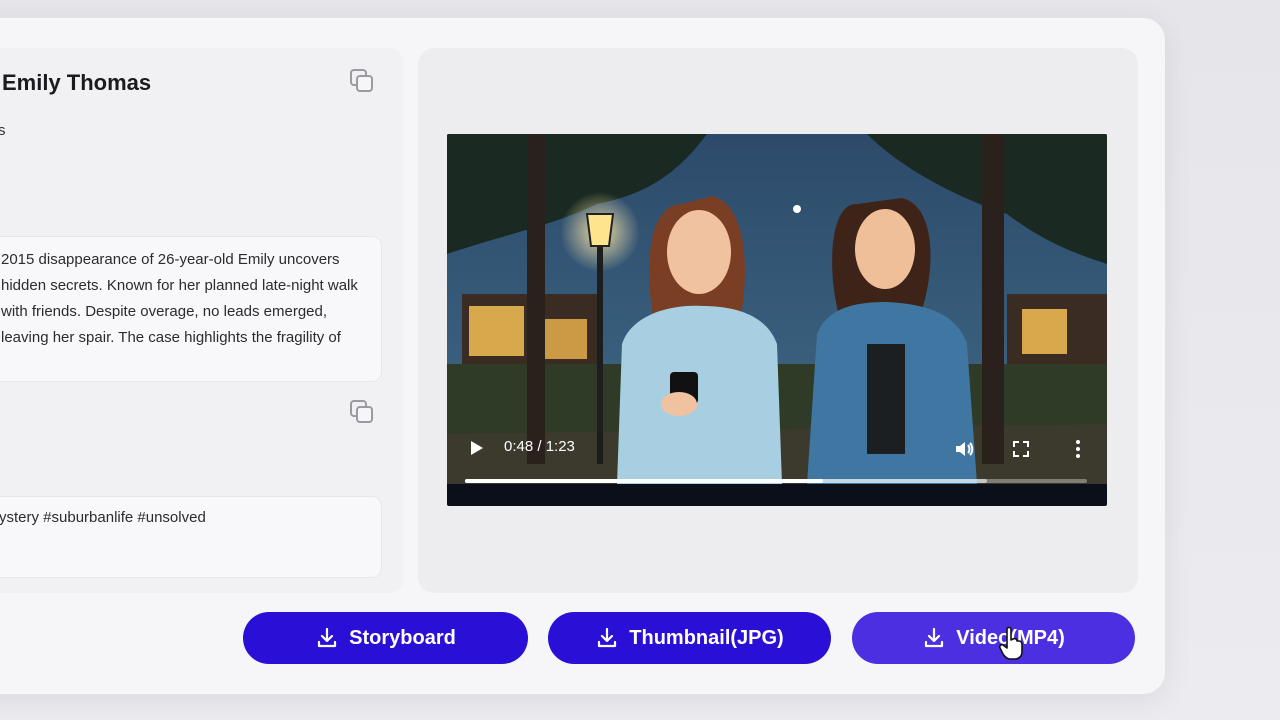 The width and height of the screenshot is (1280, 720). I want to click on video-progress-bar, so click(776, 481).